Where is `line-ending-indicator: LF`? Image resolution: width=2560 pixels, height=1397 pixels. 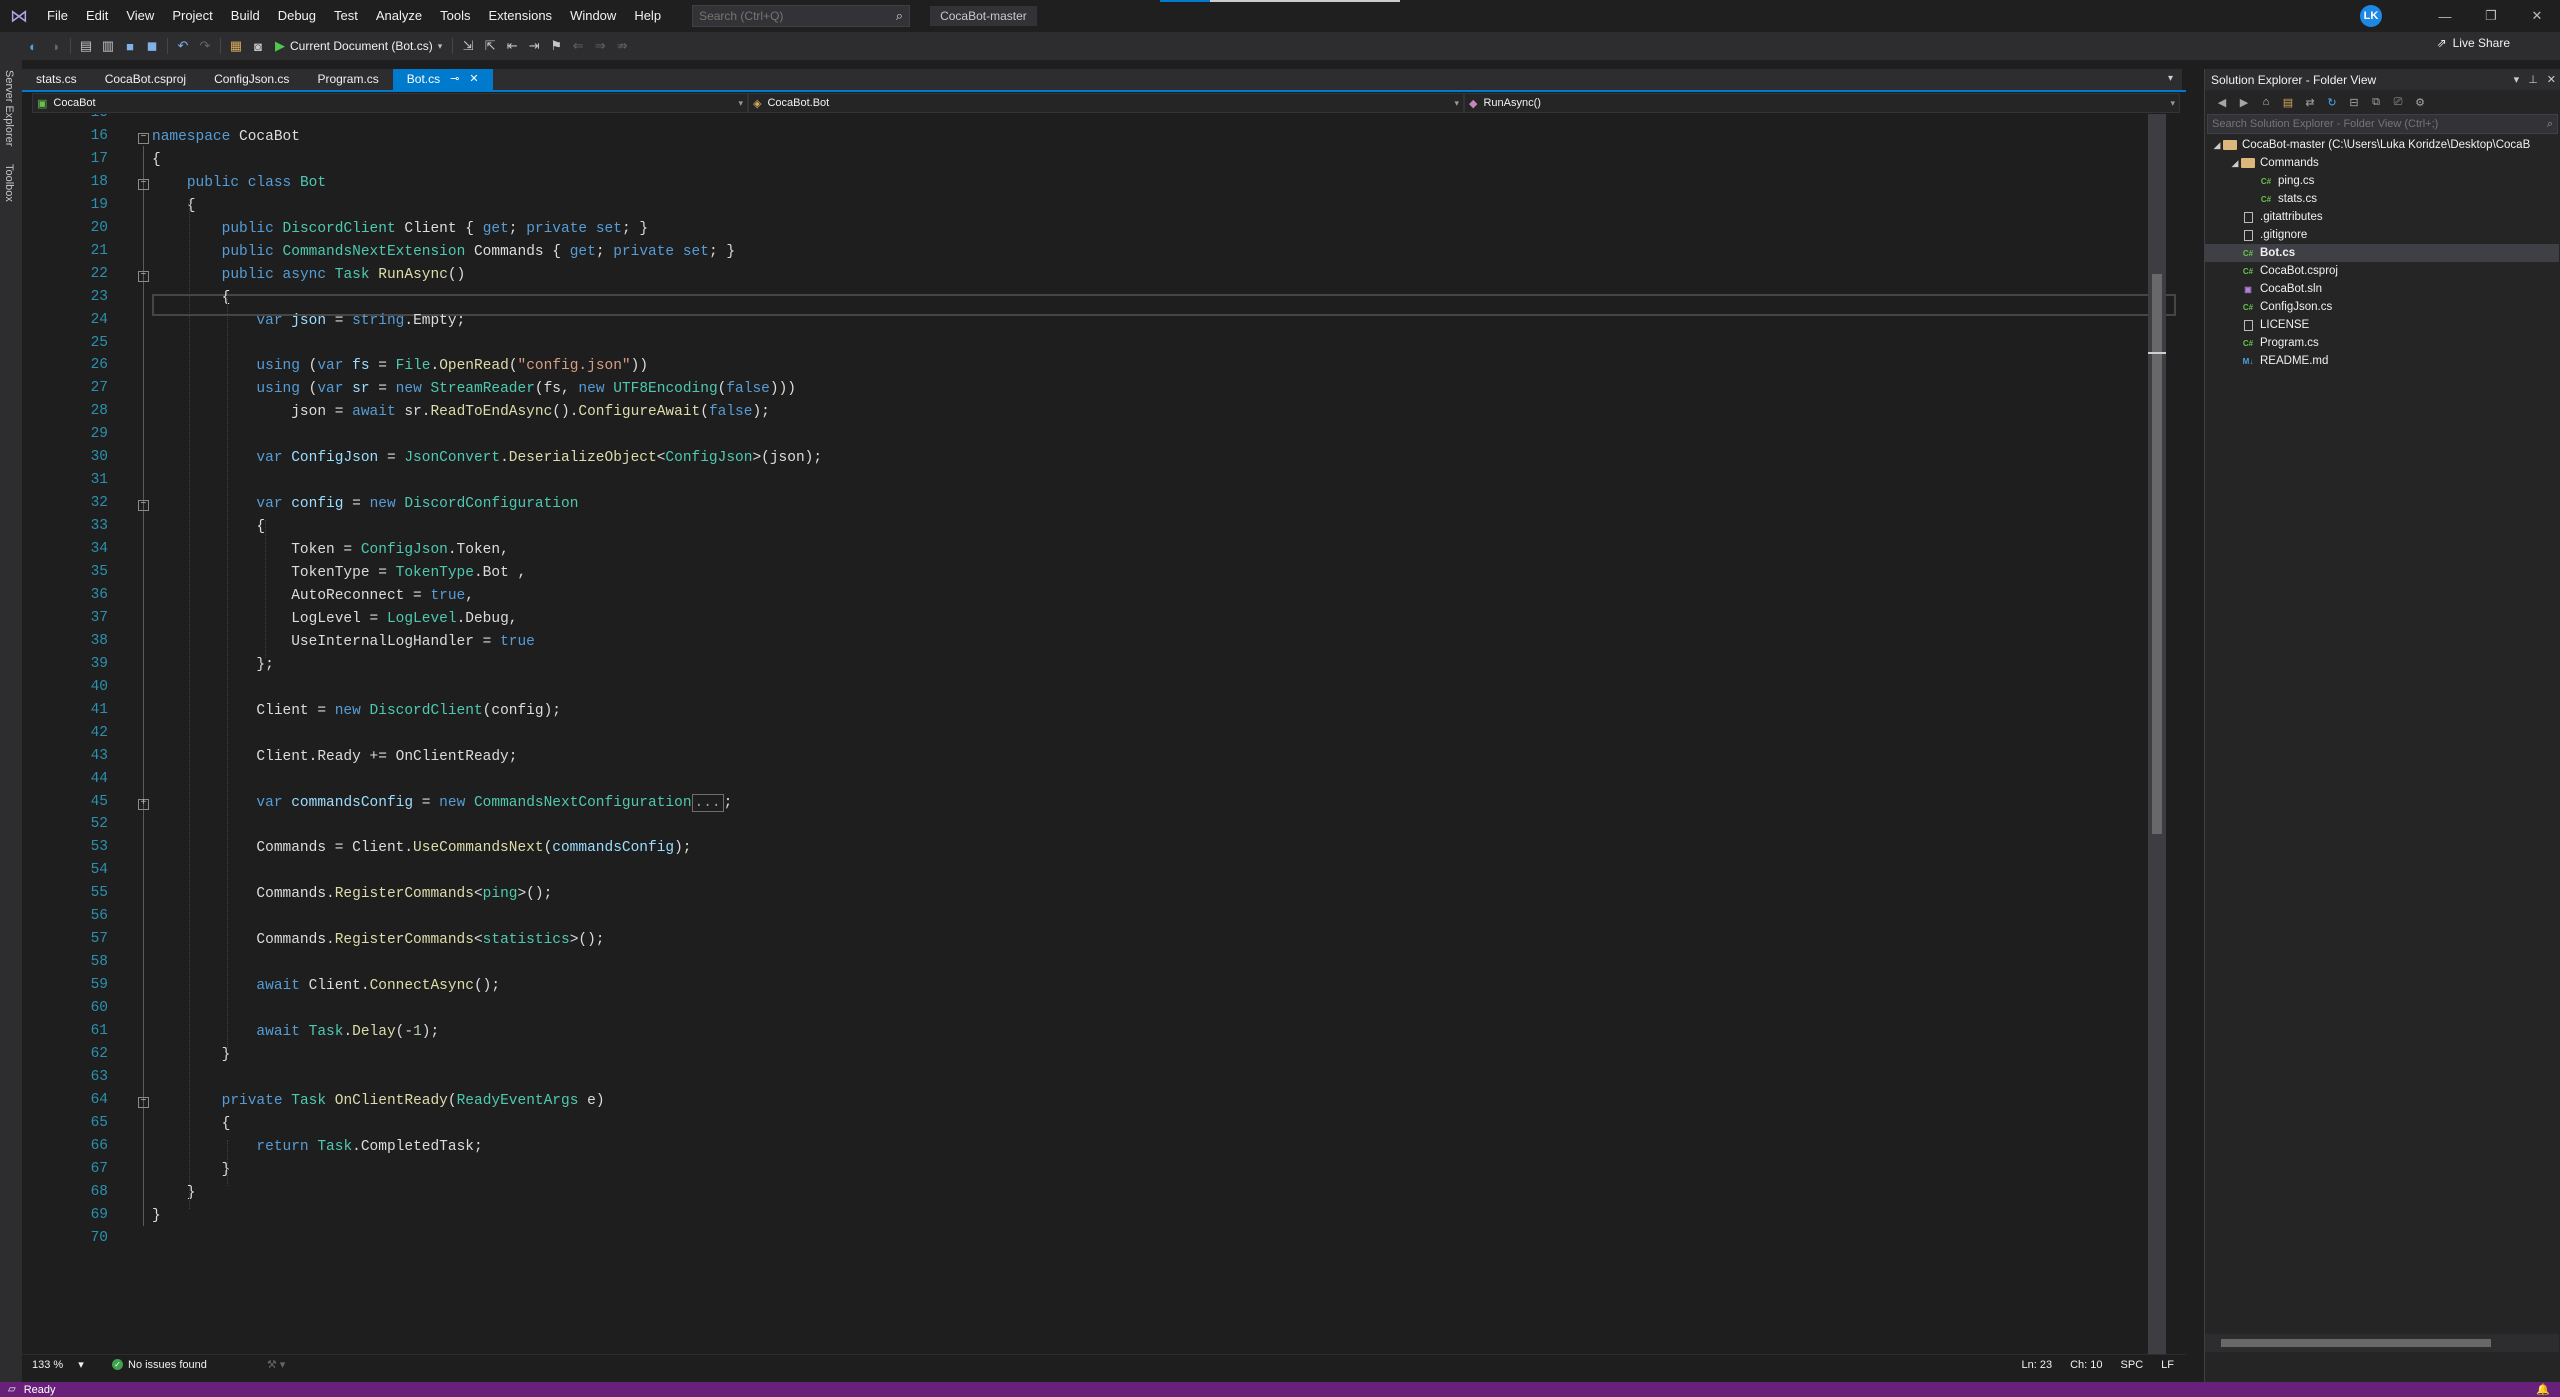 line-ending-indicator: LF is located at coordinates (2167, 1365).